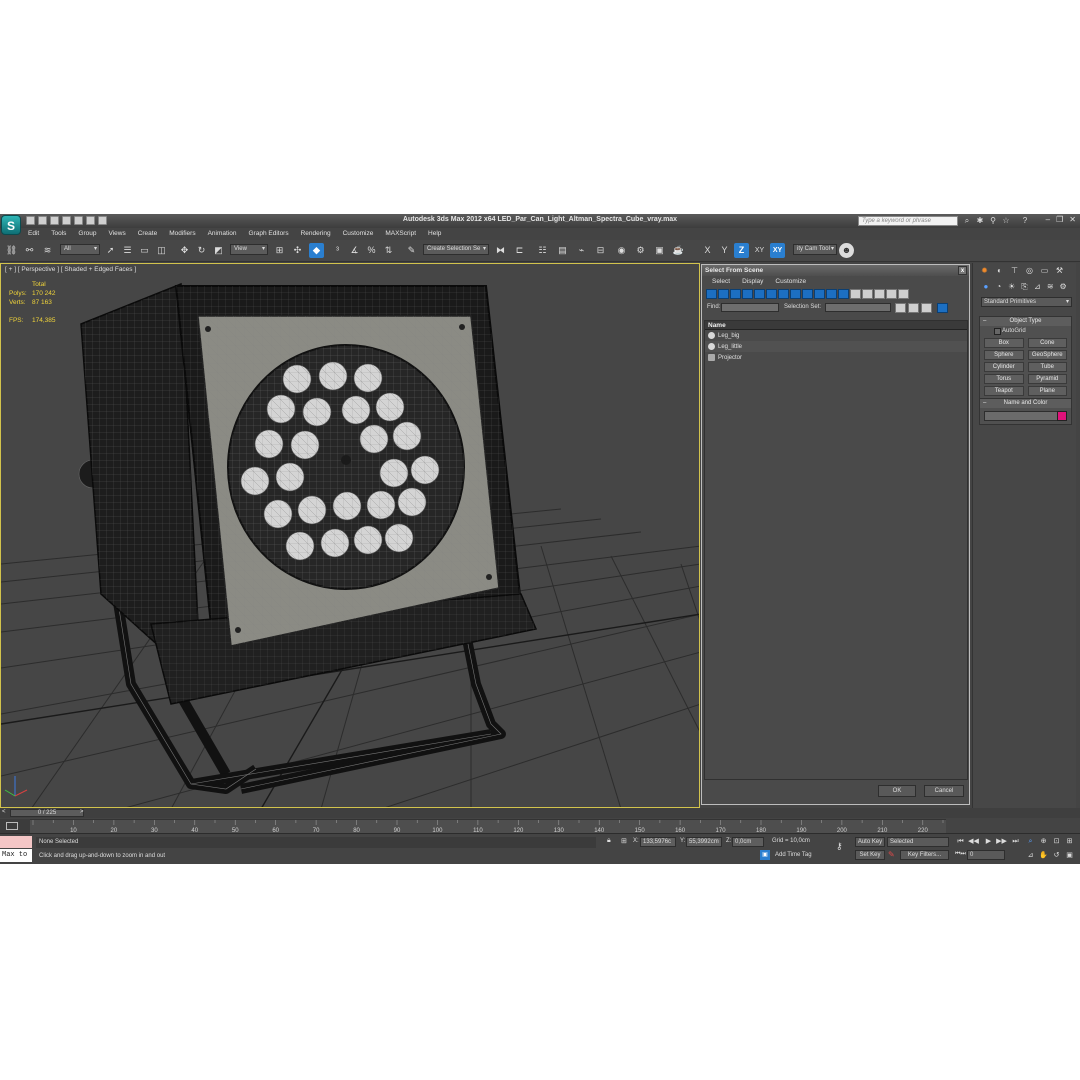 This screenshot has width=1080, height=1080. What do you see at coordinates (1047, 379) in the screenshot?
I see `pyramid-button: Pyramid` at bounding box center [1047, 379].